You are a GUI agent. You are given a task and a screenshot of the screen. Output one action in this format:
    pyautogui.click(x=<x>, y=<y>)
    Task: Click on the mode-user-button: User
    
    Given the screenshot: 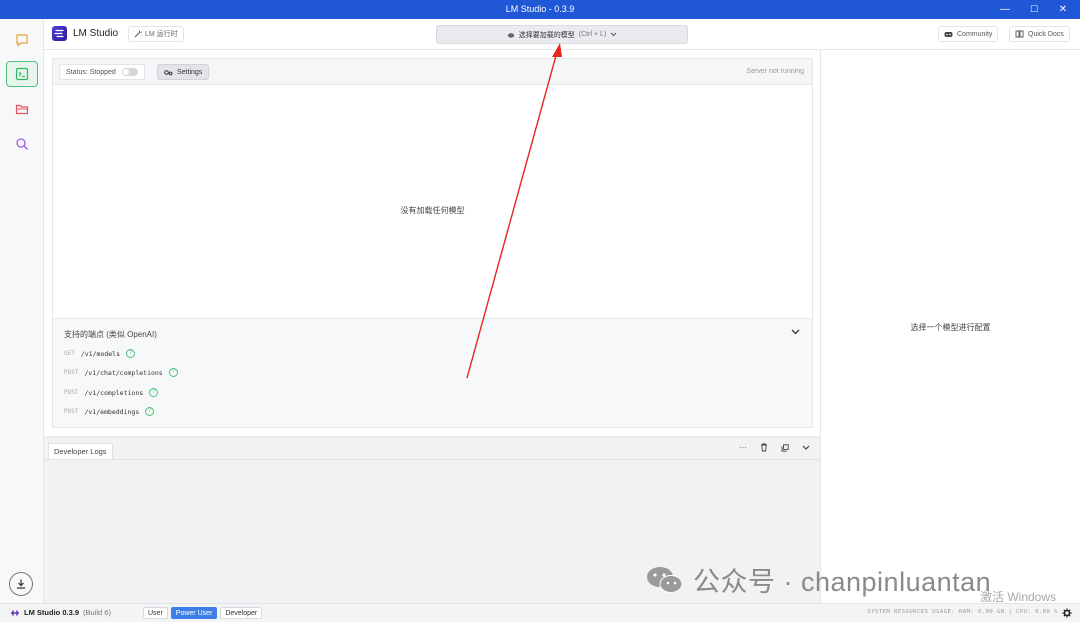 What is the action you would take?
    pyautogui.click(x=155, y=613)
    